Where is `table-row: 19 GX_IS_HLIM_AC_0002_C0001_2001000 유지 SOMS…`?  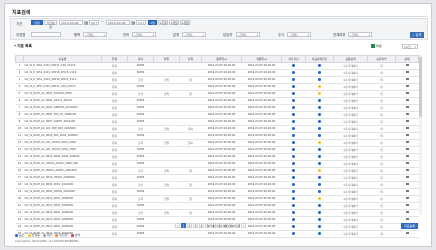 table-row: 19 GX_IS_HLIM_AC_0002_C0001_2001000 유지 SOMS… is located at coordinates (217, 192).